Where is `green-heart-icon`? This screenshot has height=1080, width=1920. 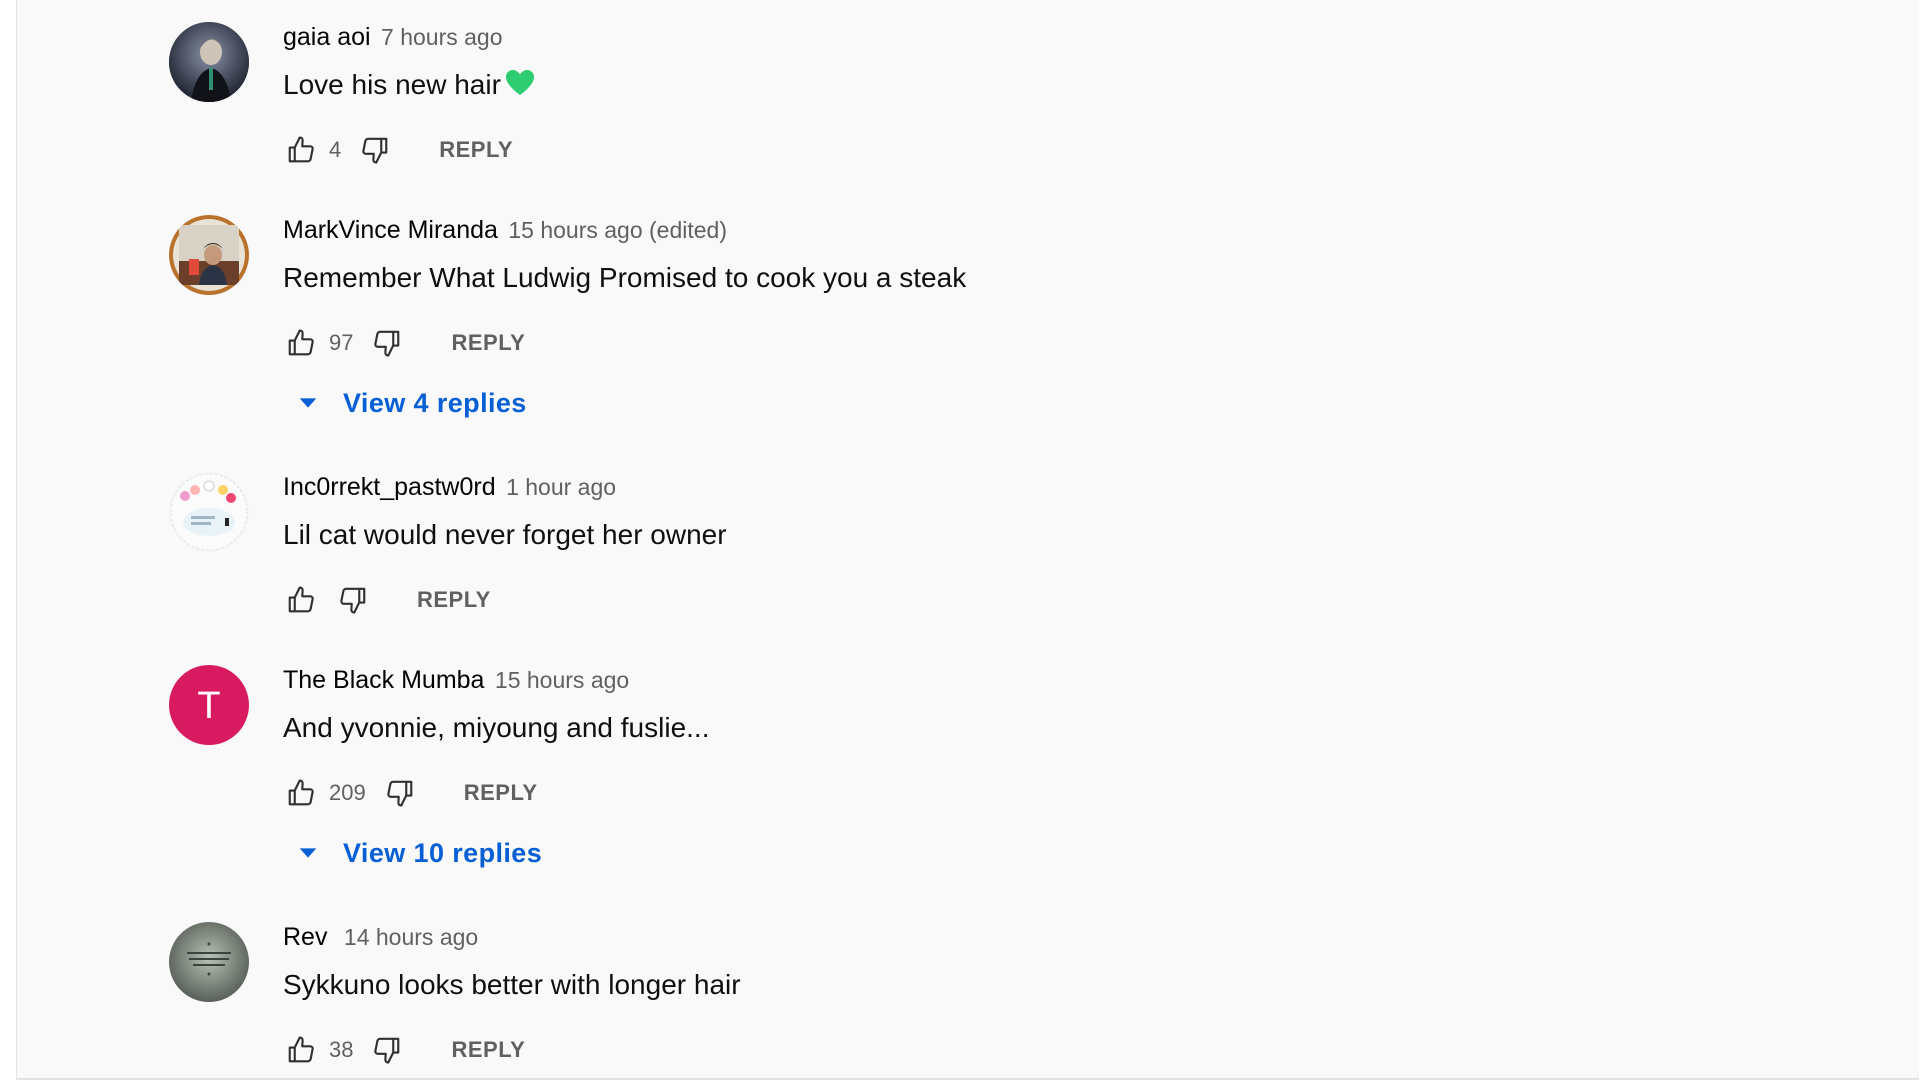
green-heart-icon is located at coordinates (520, 87).